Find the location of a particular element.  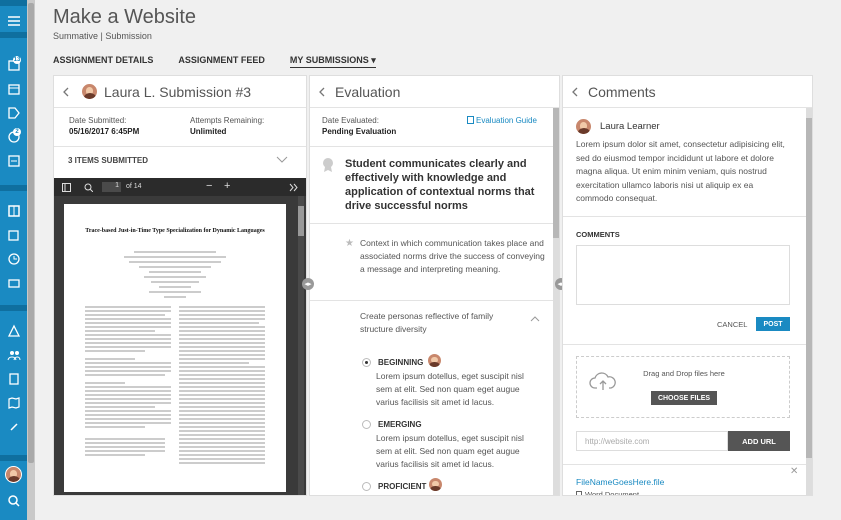

date-evaluated-label: Date Evaluated: is located at coordinates (350, 120).